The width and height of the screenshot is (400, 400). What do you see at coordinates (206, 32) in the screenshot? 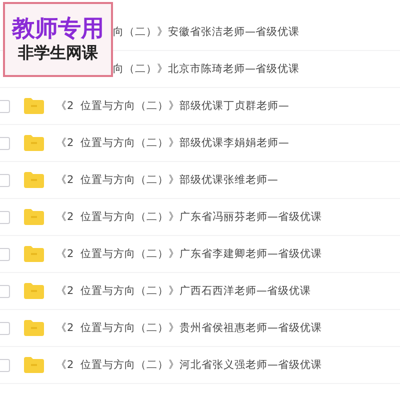
I see `file-name: 向（二）》安徽省张洁老师—省级优课` at bounding box center [206, 32].